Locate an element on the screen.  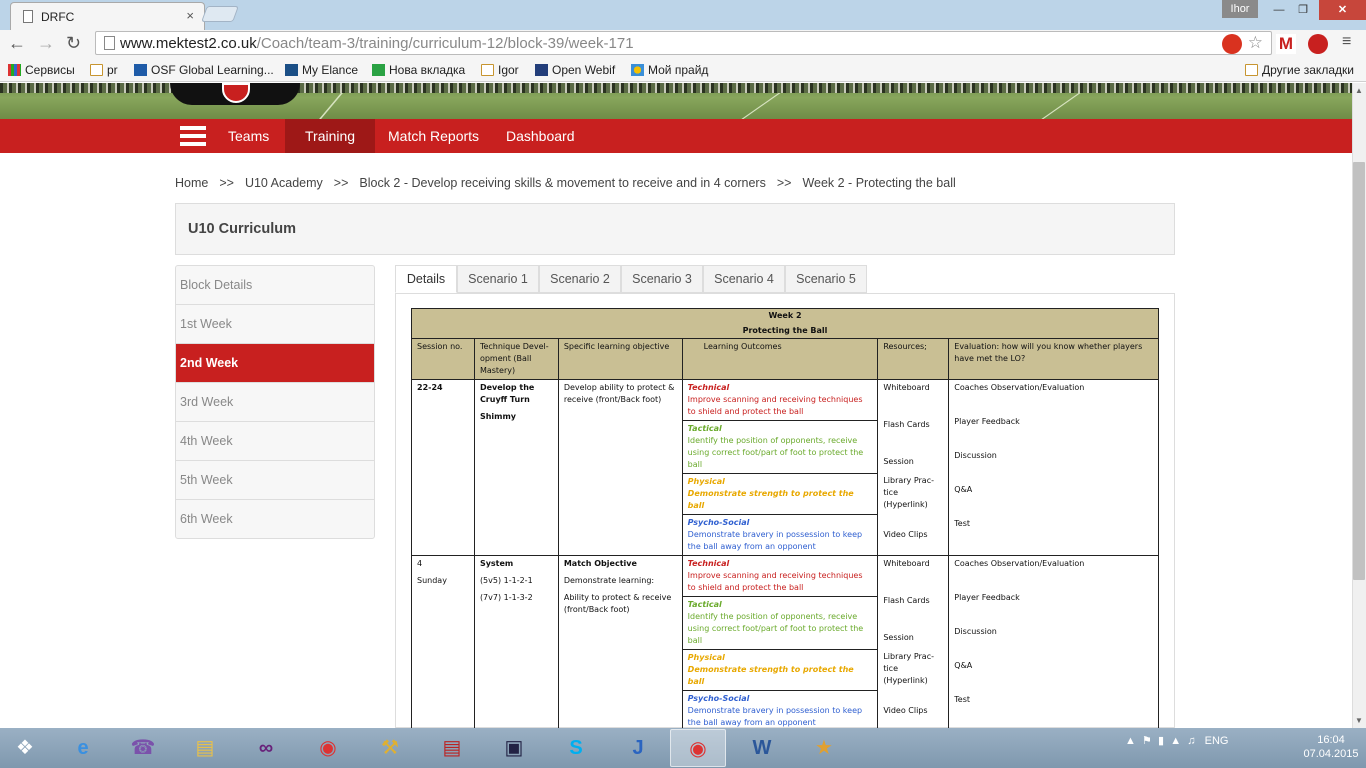
internet-explorer-icon: e is located at coordinates (83, 748).